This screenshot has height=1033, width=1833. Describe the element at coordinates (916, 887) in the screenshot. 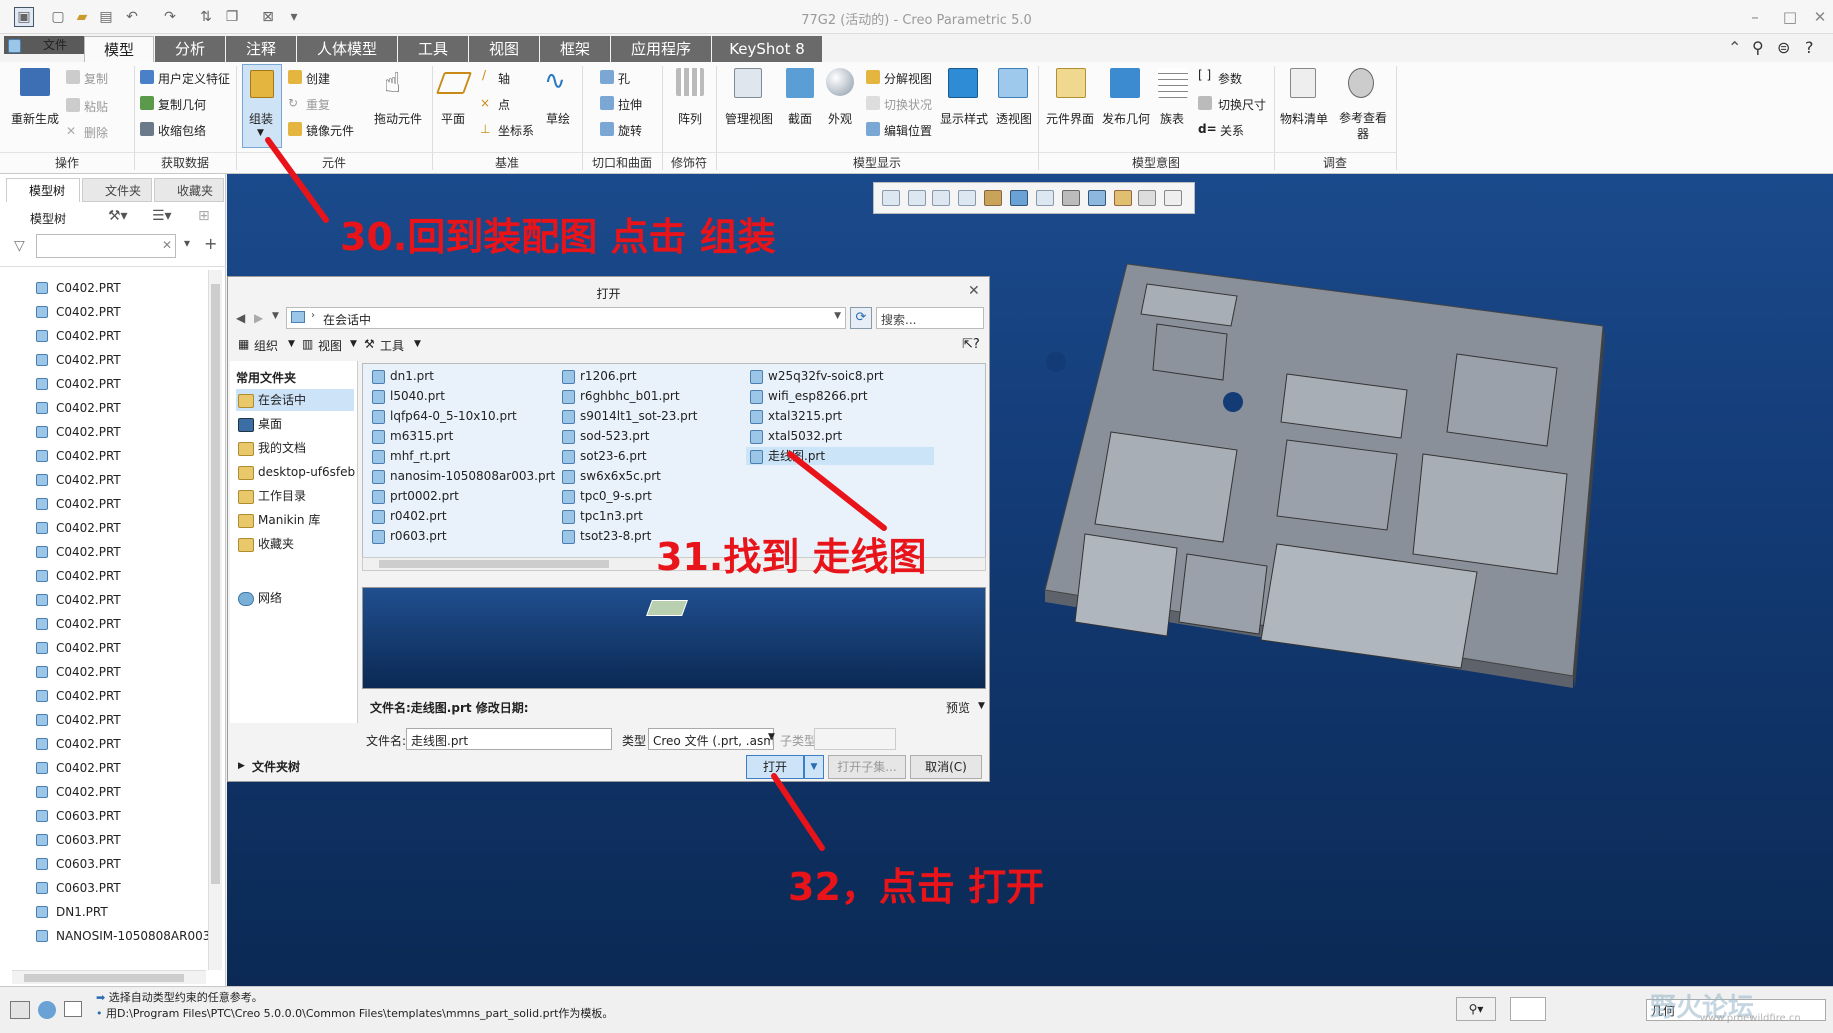

I see `annotation-step-32: 32，点击 打开` at that location.